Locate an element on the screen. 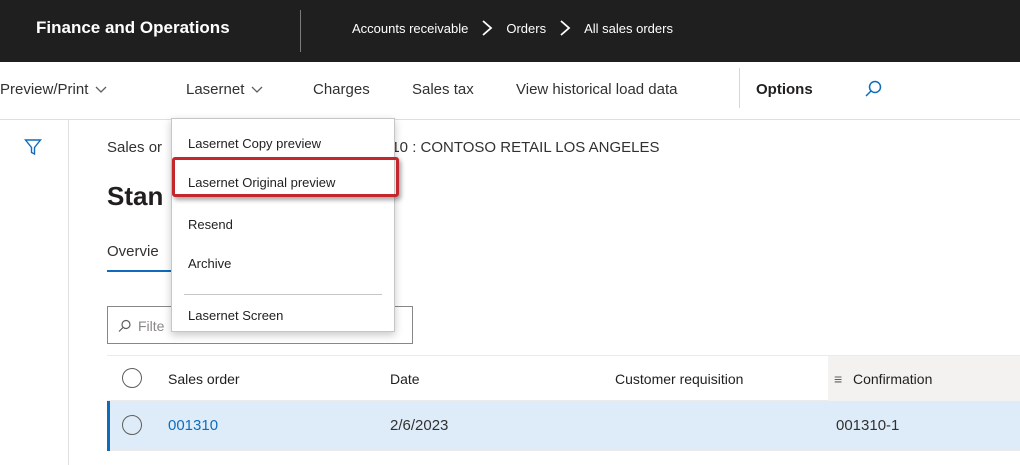 The width and height of the screenshot is (1020, 465). tab-overview: Overvie is located at coordinates (133, 251).